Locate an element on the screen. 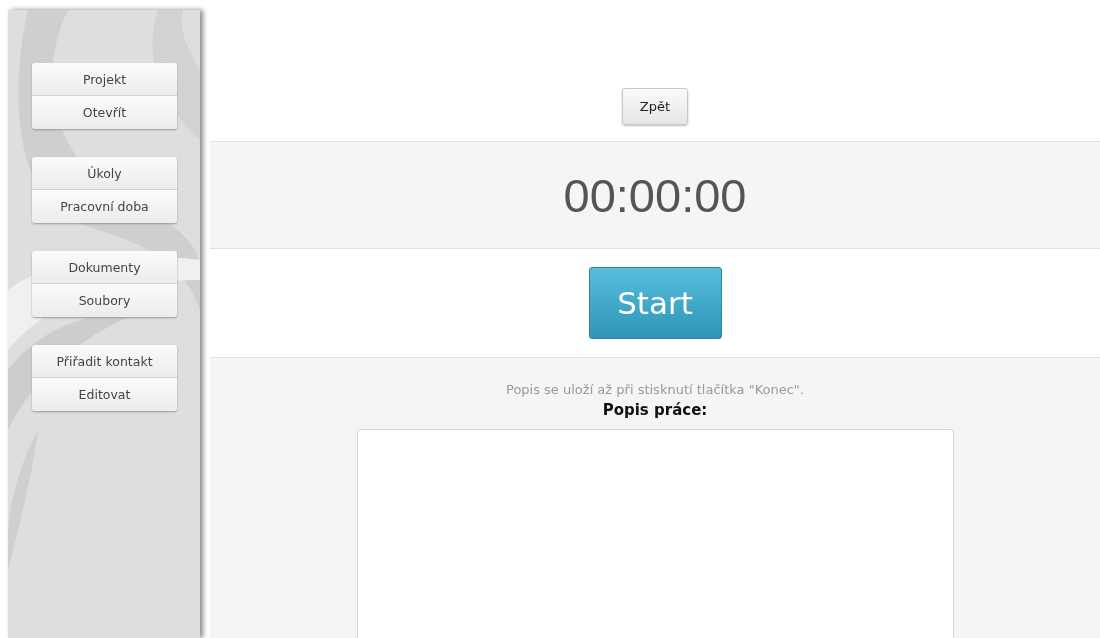 Image resolution: width=1100 pixels, height=638 pixels. sidebar-button: Soubory is located at coordinates (104, 300).